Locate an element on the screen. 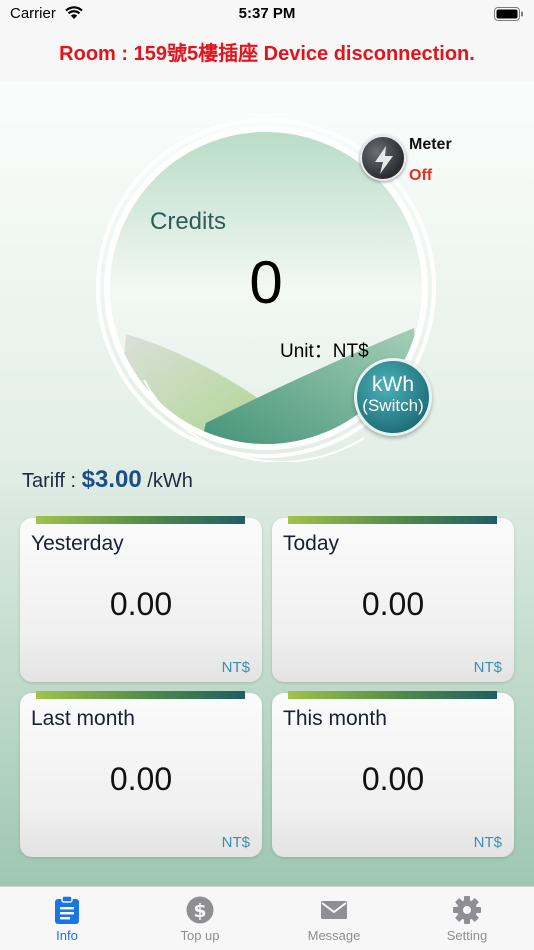 The height and width of the screenshot is (950, 534). tariff-unit: /kWh is located at coordinates (170, 481).